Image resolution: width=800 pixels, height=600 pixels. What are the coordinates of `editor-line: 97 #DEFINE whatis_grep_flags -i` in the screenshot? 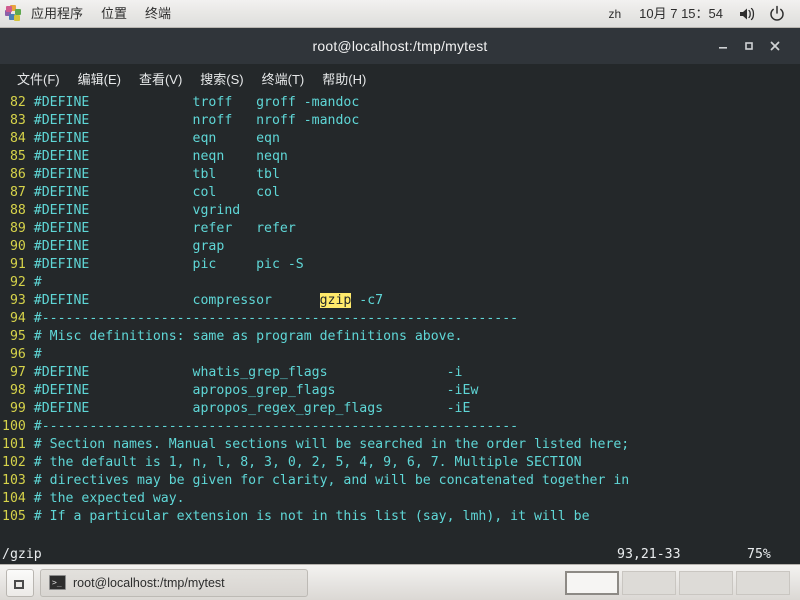 It's located at (401, 373).